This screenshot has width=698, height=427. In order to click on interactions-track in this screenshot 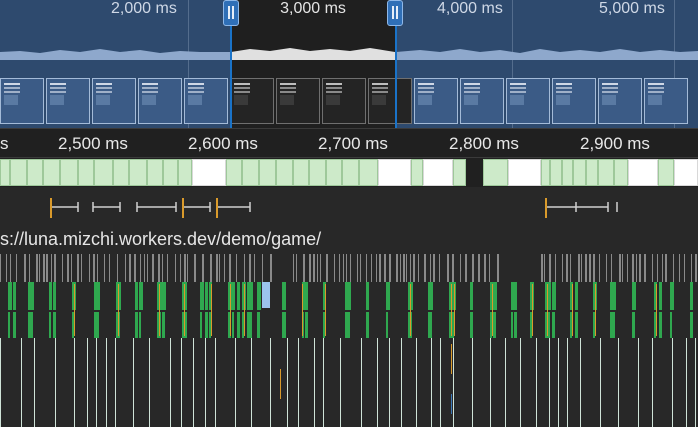, I will do `click(349, 207)`.